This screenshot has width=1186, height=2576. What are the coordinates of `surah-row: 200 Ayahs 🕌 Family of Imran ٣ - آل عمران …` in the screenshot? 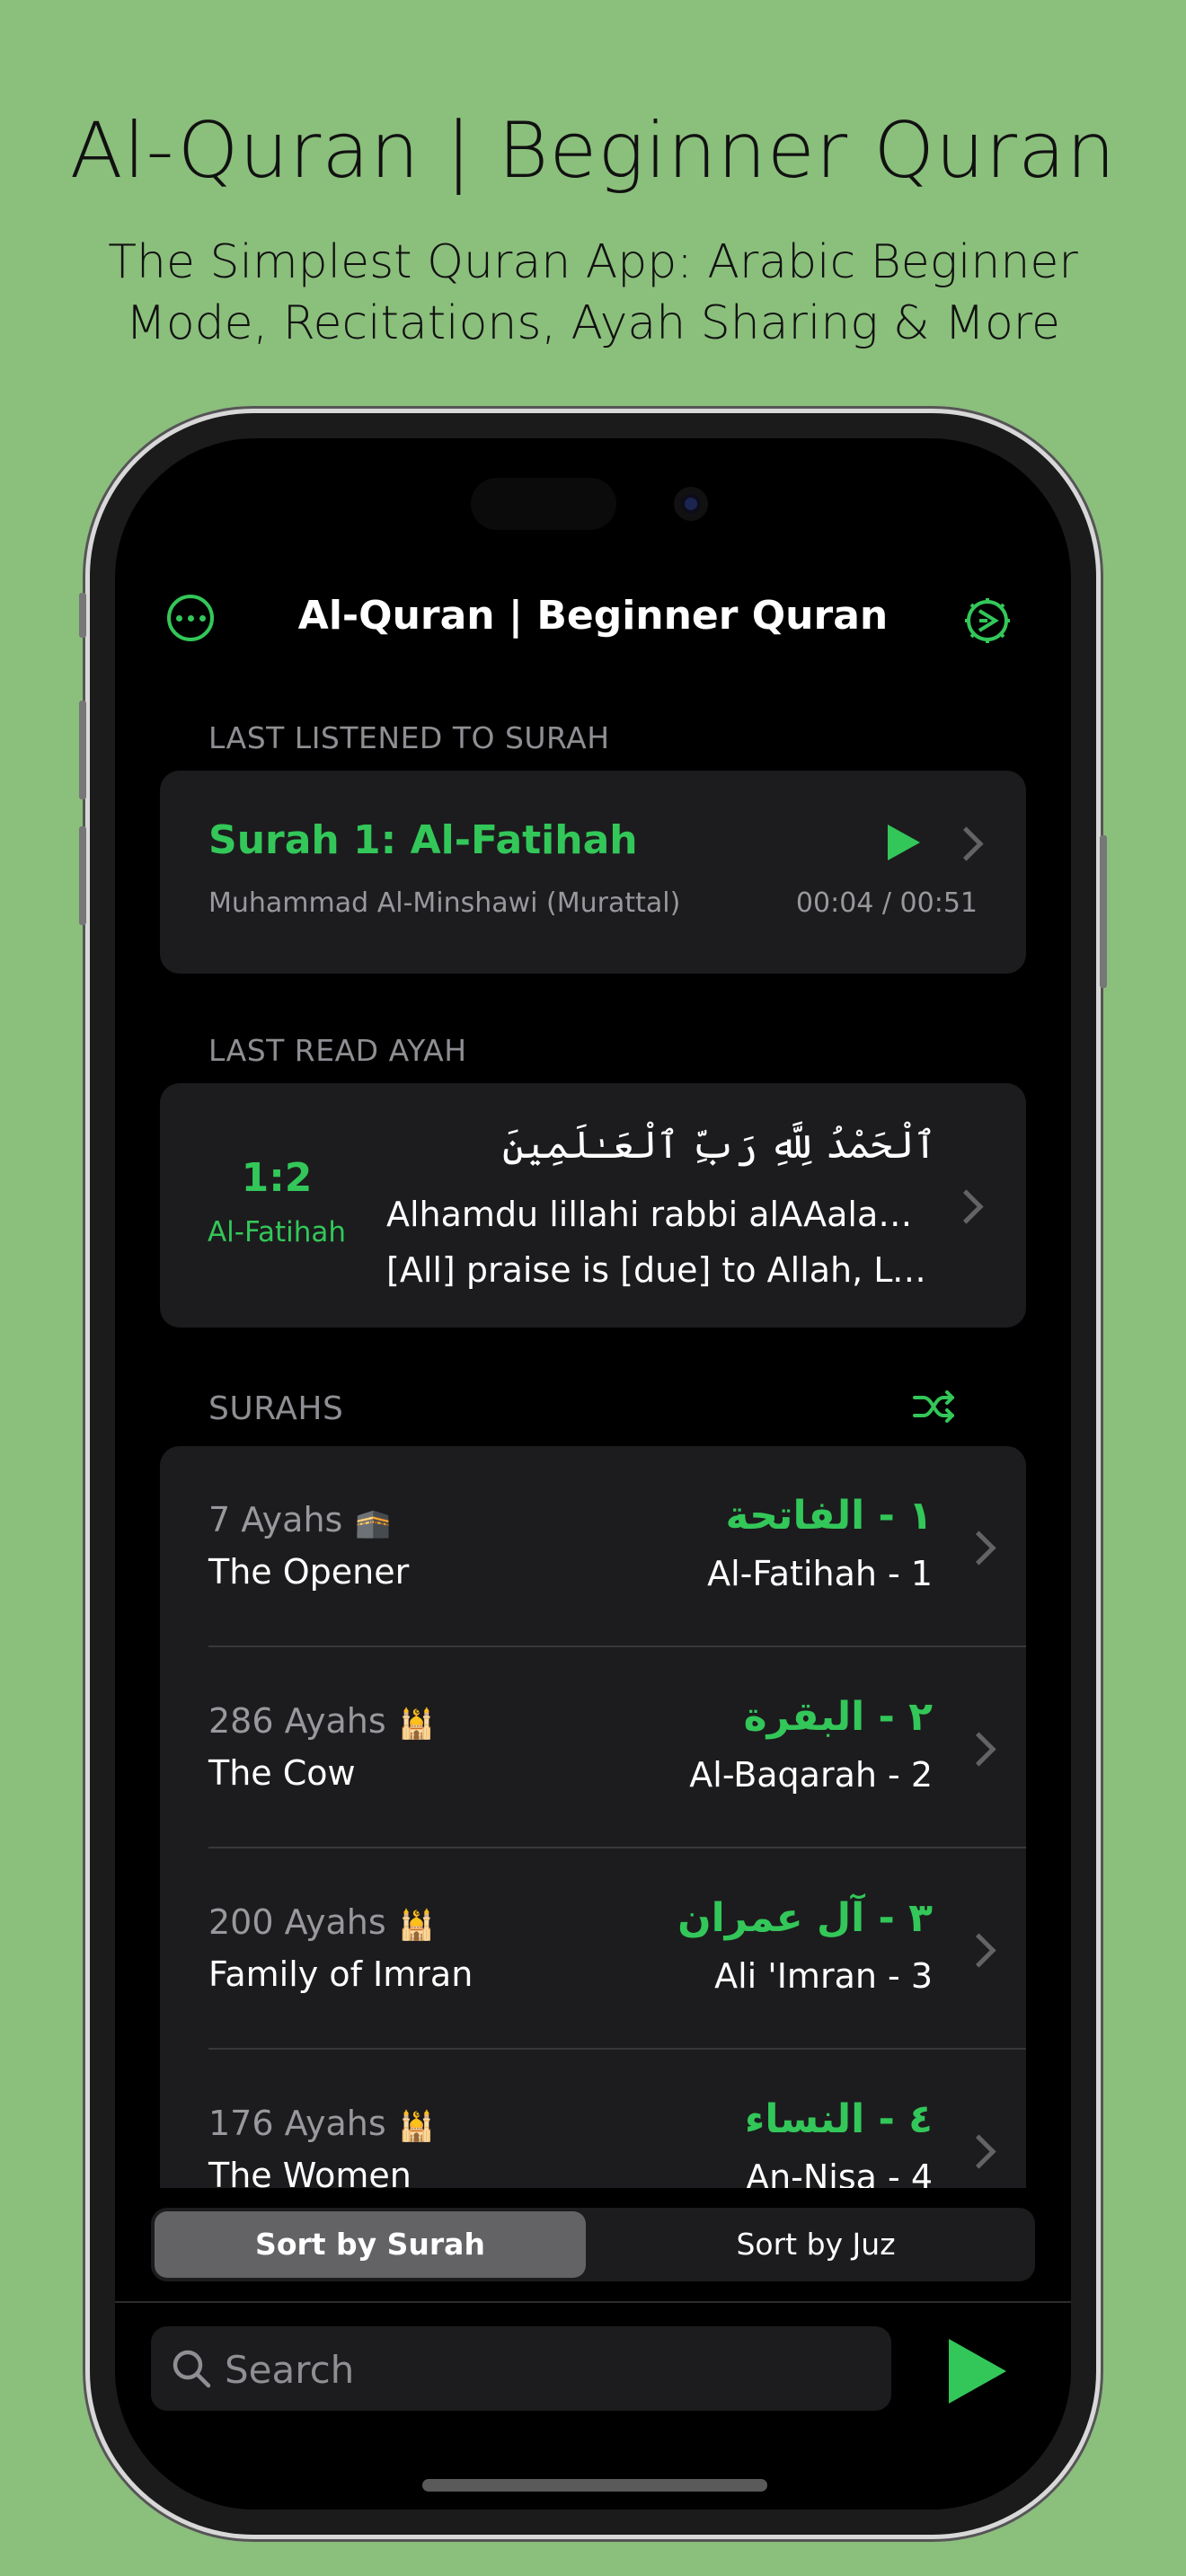 It's located at (593, 1949).